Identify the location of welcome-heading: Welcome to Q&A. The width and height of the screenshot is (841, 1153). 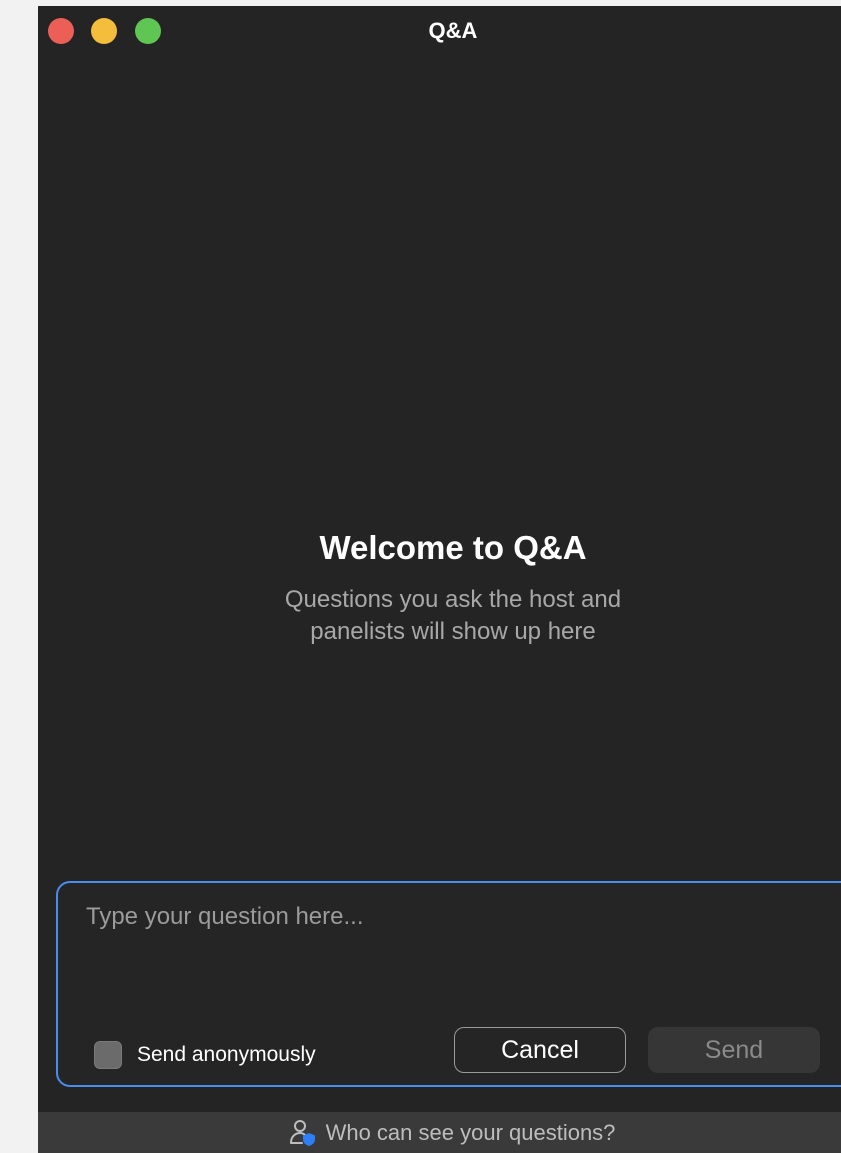
(453, 547).